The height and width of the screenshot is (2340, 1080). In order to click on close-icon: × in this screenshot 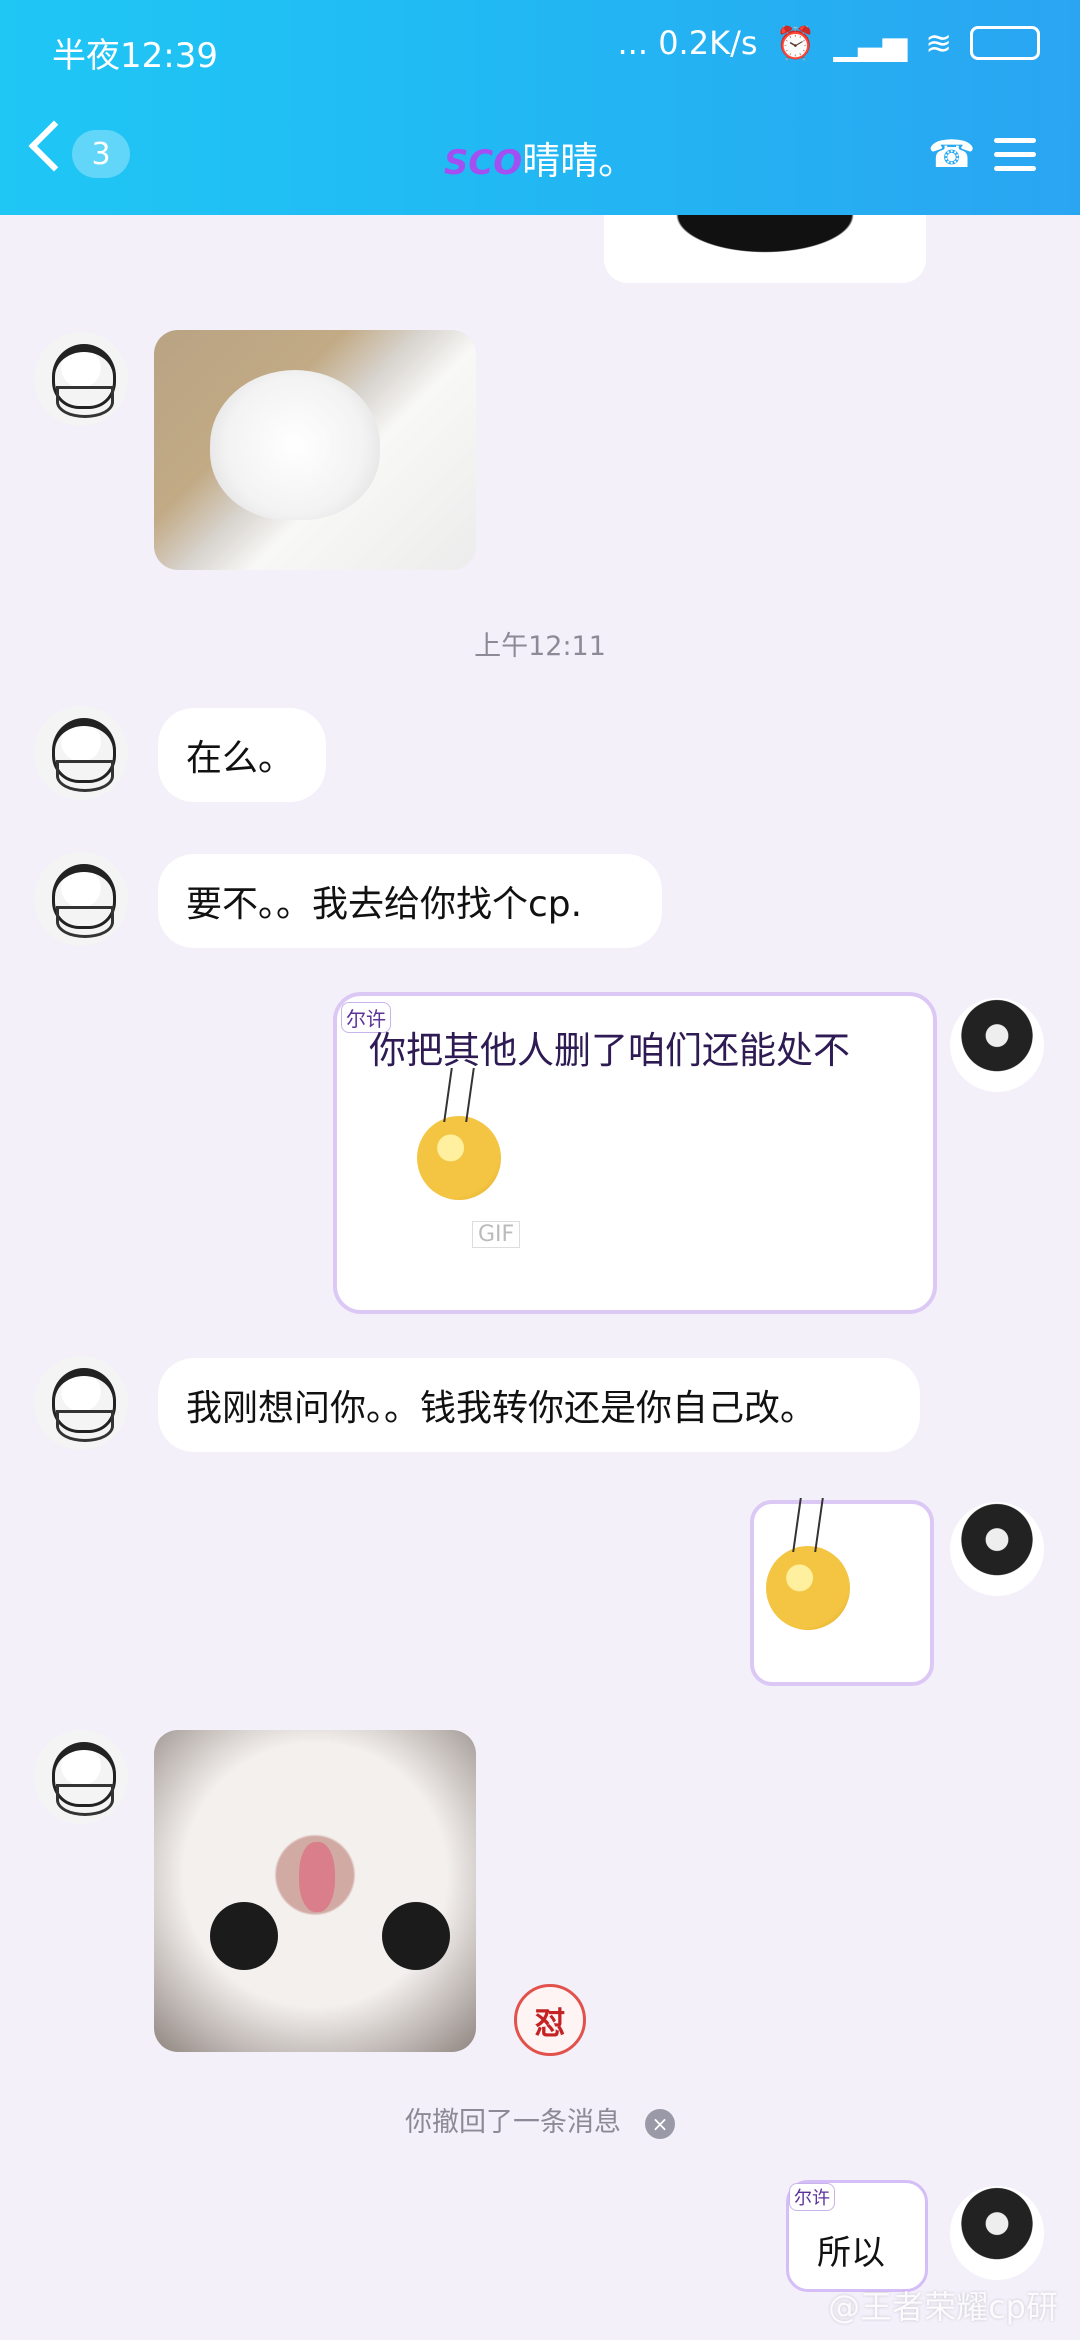, I will do `click(660, 2123)`.